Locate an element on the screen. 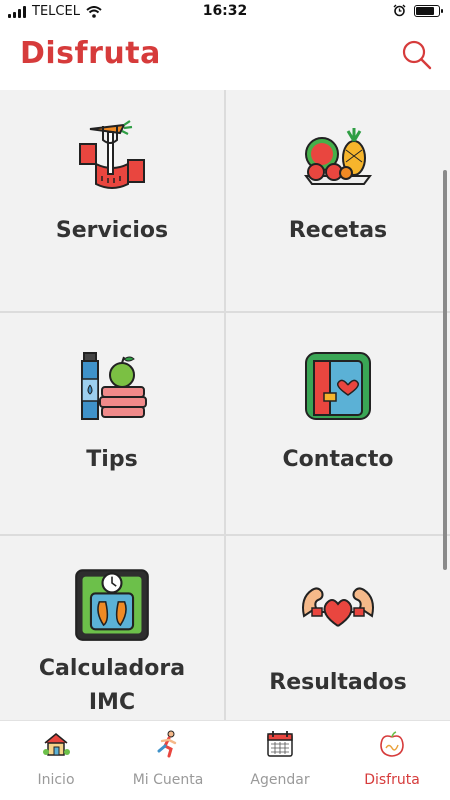 The height and width of the screenshot is (800, 450). tile-calculadora-imc: Calculadora IMC is located at coordinates (112, 628).